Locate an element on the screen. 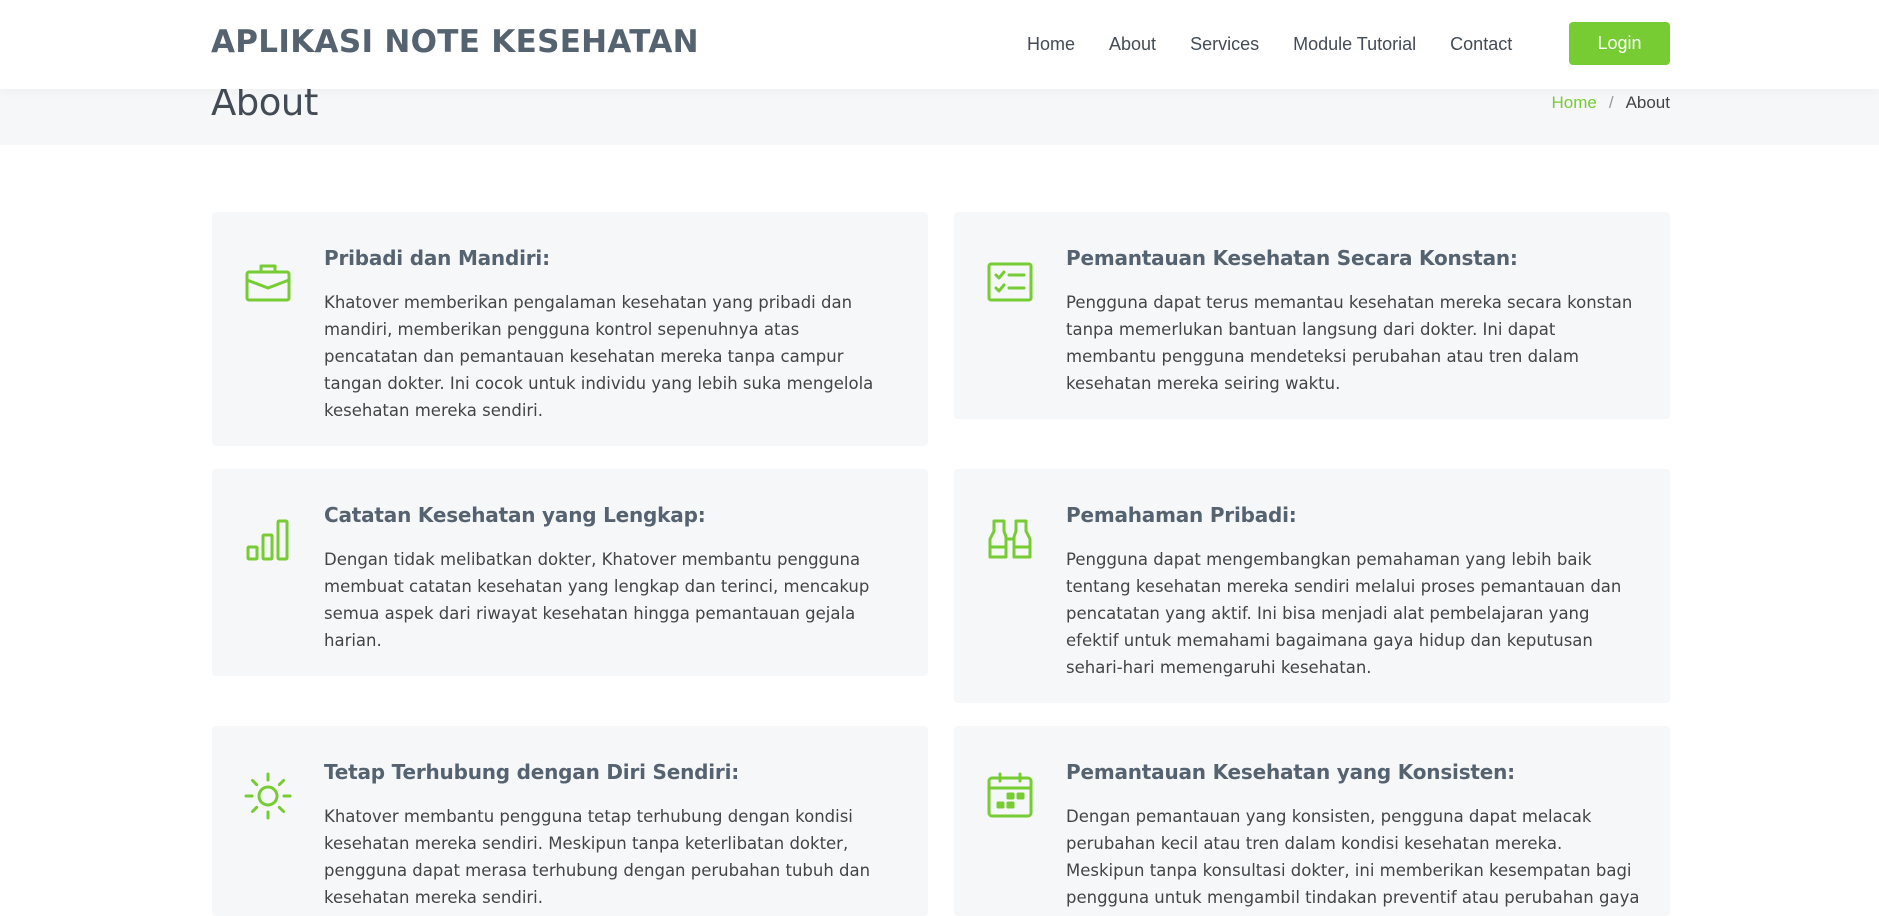 This screenshot has height=916, width=1879. feature-card-title: Tetap Terhubung dengan Diri Sendiri: is located at coordinates (532, 772).